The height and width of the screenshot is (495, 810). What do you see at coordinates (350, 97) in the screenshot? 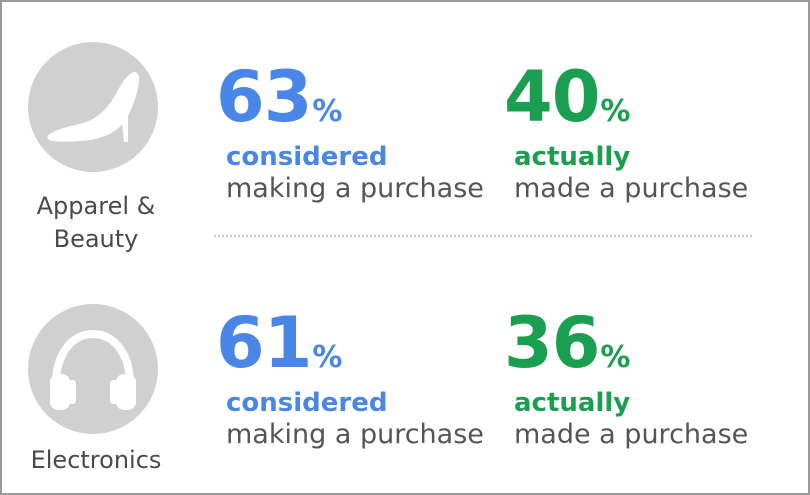
I see `stat-percent: 63%` at bounding box center [350, 97].